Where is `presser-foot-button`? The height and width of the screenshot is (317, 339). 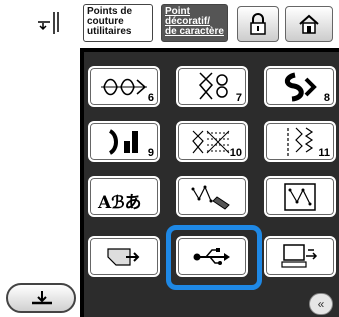
presser-foot-button is located at coordinates (41, 298).